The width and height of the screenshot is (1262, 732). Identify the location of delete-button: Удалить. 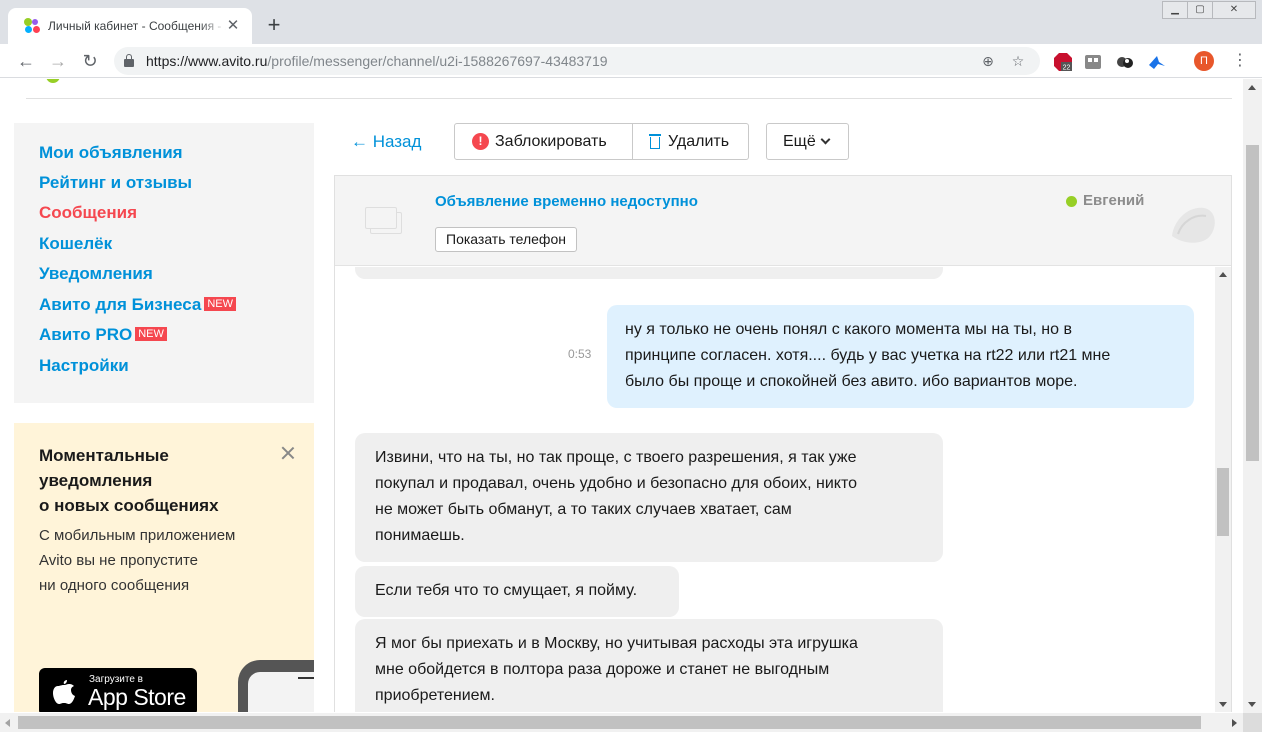
(691, 141).